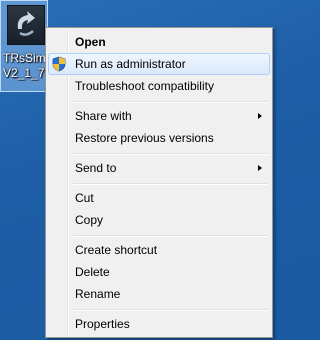 Image resolution: width=320 pixels, height=340 pixels. What do you see at coordinates (96, 168) in the screenshot?
I see `menu-item-label: Send to` at bounding box center [96, 168].